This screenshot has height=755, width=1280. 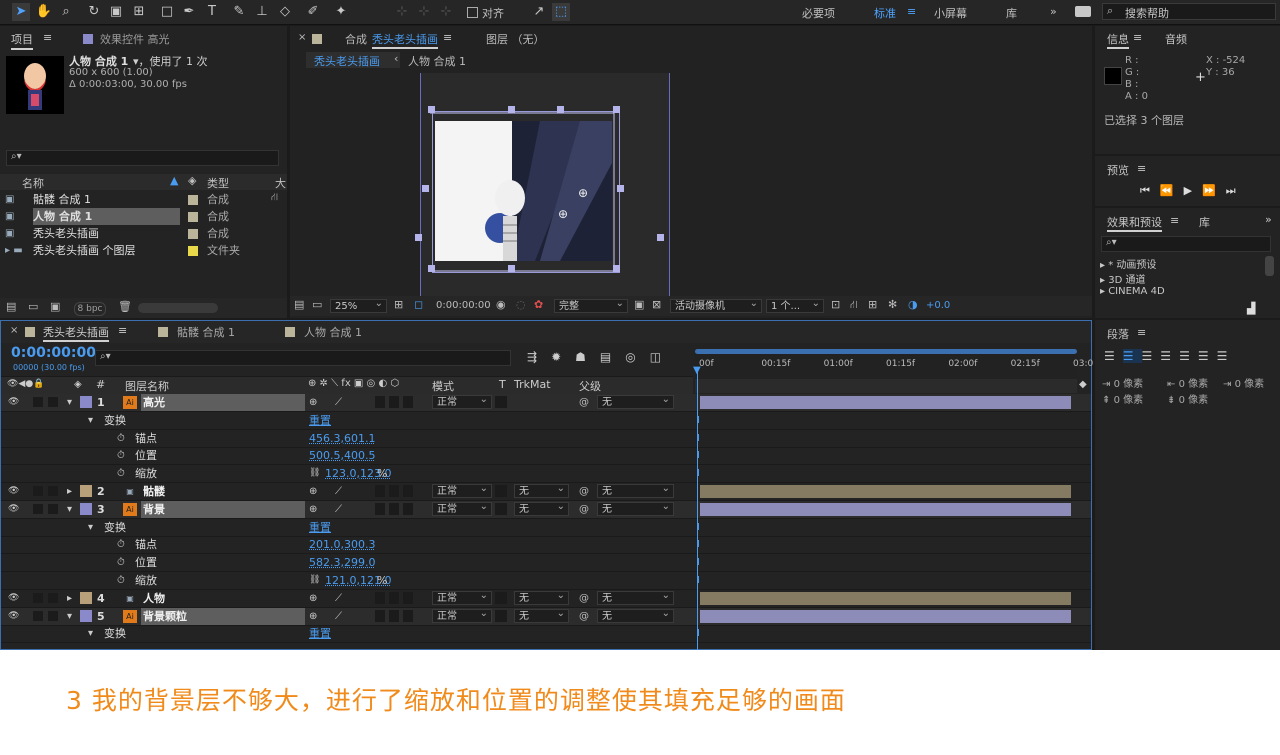 What do you see at coordinates (501, 491) in the screenshot?
I see `preserve-transparency` at bounding box center [501, 491].